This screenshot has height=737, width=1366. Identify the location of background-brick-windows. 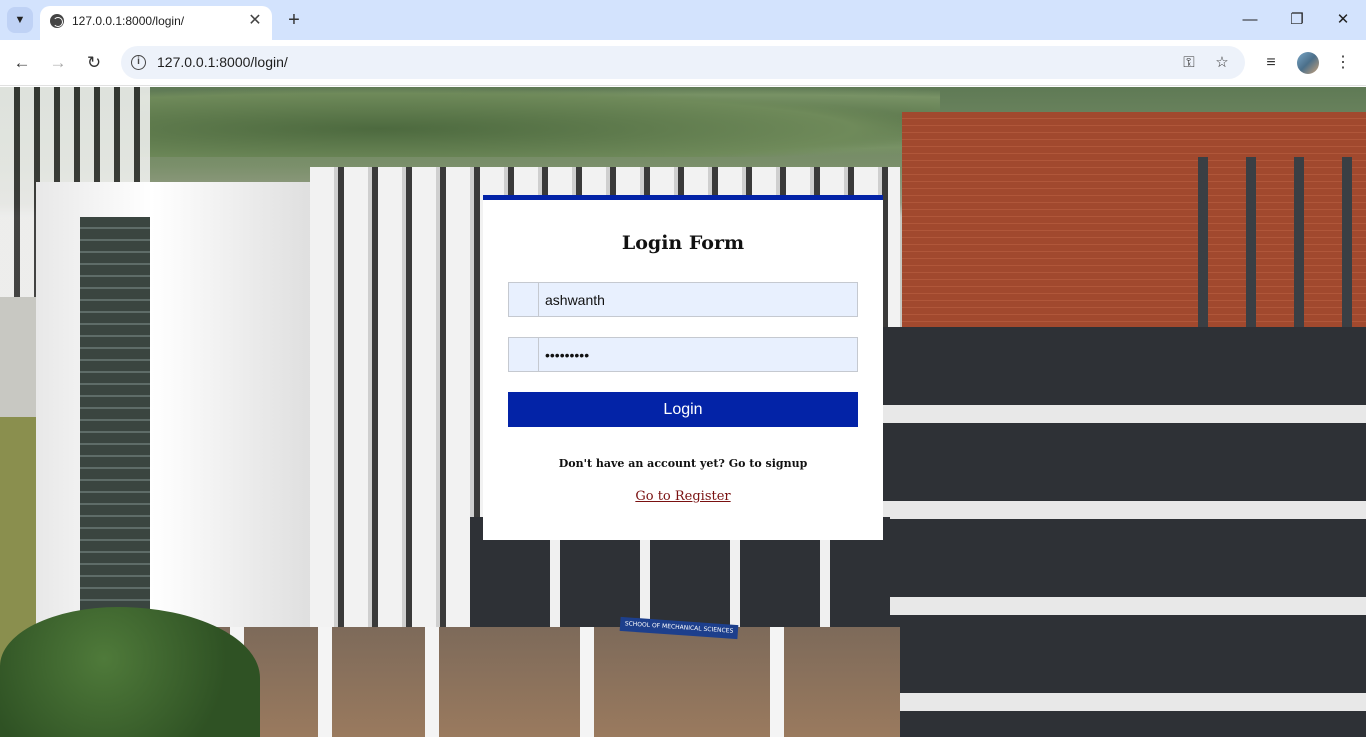
(1273, 247).